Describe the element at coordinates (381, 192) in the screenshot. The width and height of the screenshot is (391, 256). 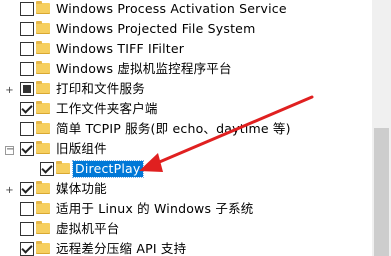
I see `scrollbar-thumb` at that location.